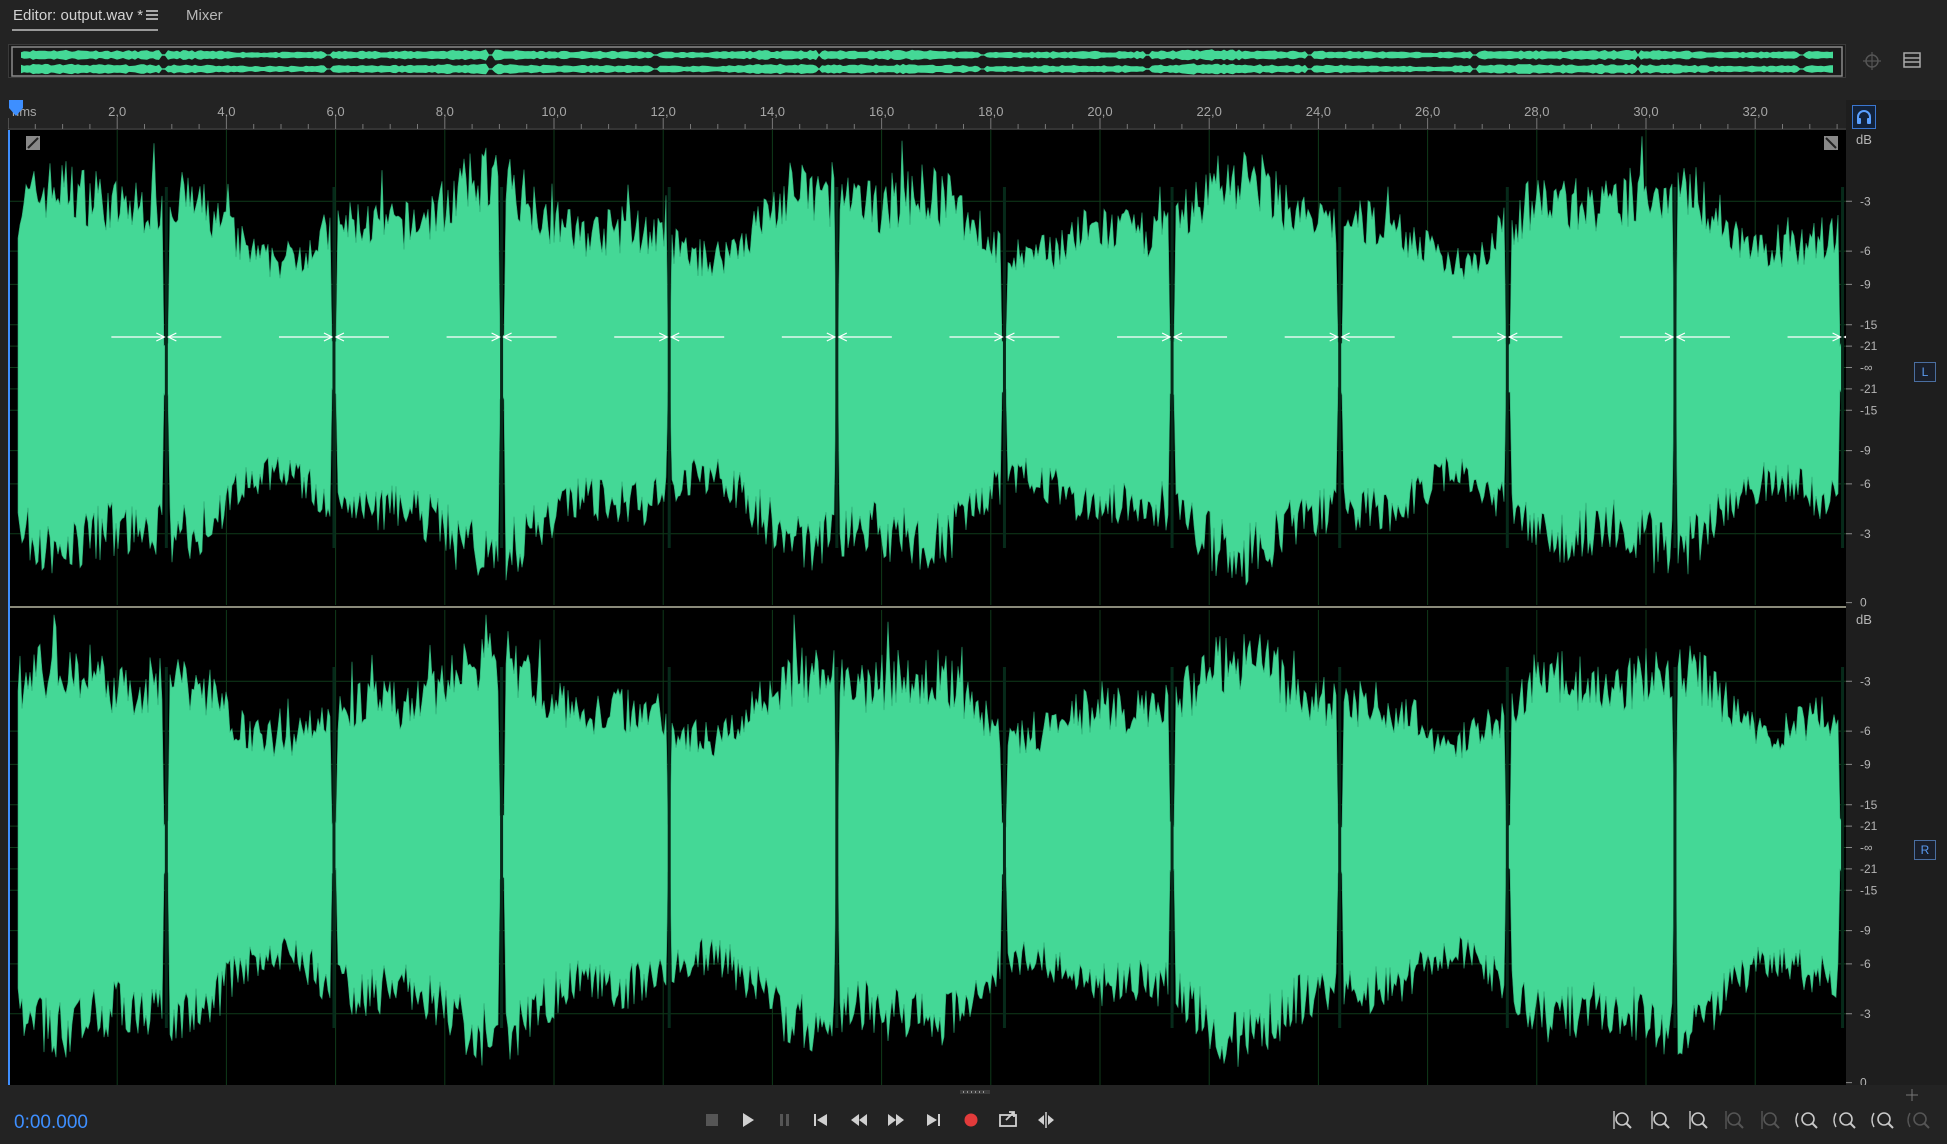 This screenshot has width=1947, height=1144. What do you see at coordinates (1008, 1119) in the screenshot?
I see `loop-export-button` at bounding box center [1008, 1119].